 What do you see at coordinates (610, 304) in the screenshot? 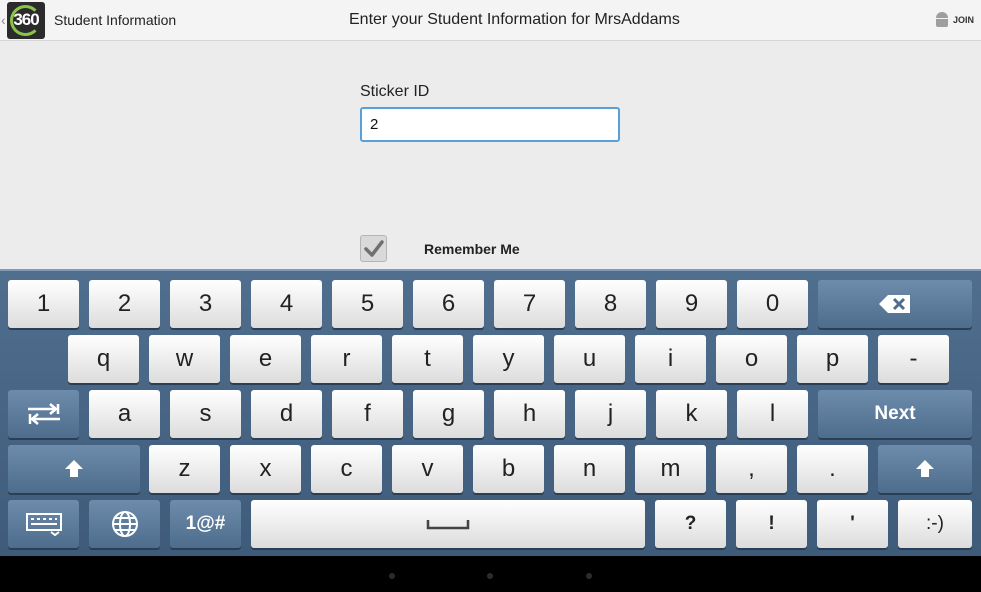
I see `key: 8` at bounding box center [610, 304].